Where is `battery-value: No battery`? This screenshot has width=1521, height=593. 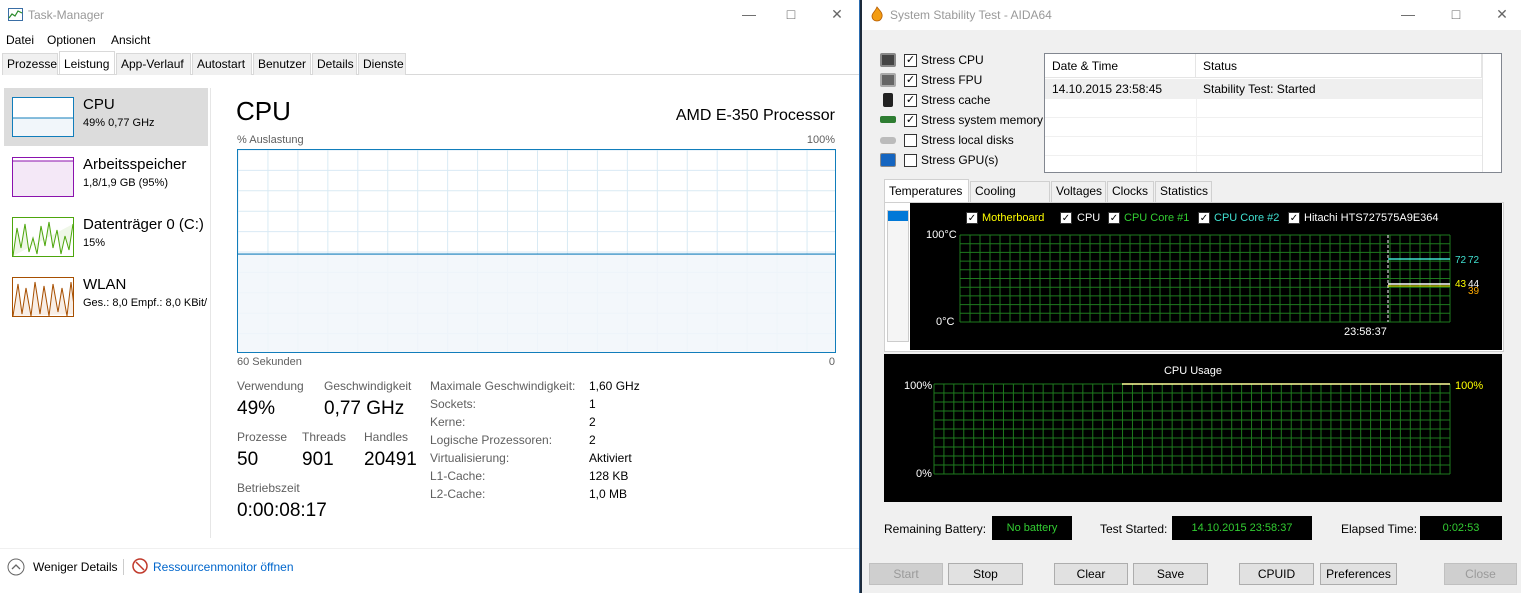
battery-value: No battery is located at coordinates (1032, 528).